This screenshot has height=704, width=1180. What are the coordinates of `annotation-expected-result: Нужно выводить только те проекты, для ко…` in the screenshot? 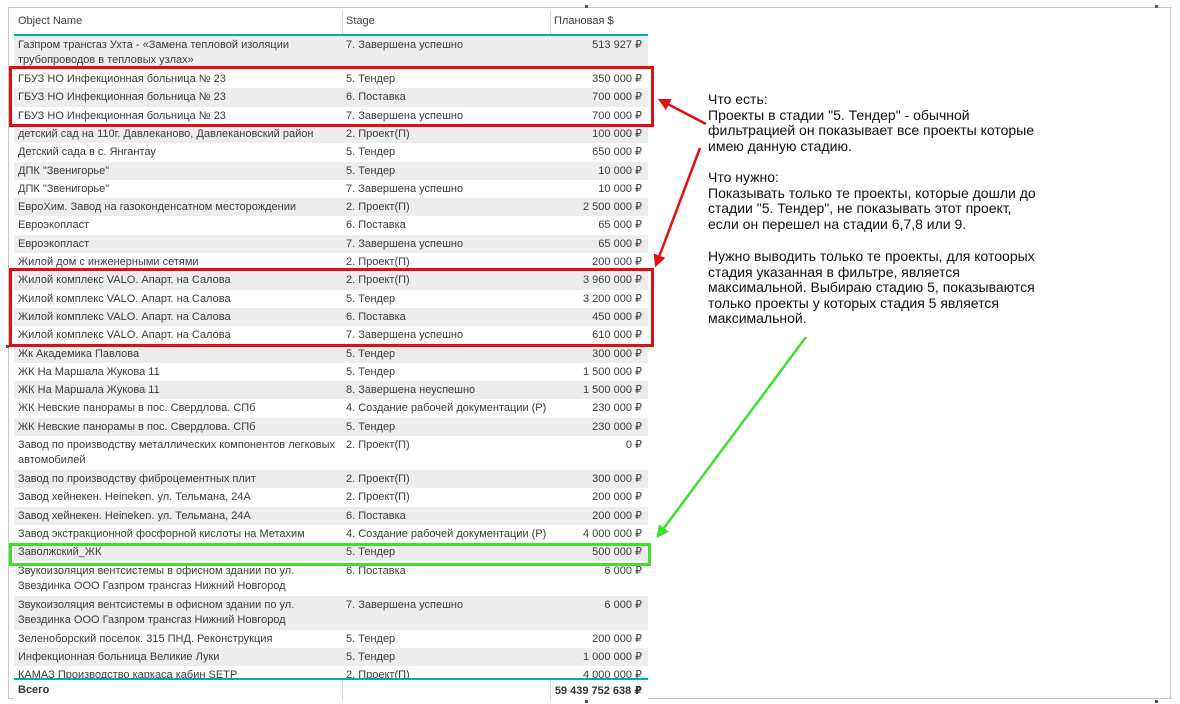 It's located at (883, 287).